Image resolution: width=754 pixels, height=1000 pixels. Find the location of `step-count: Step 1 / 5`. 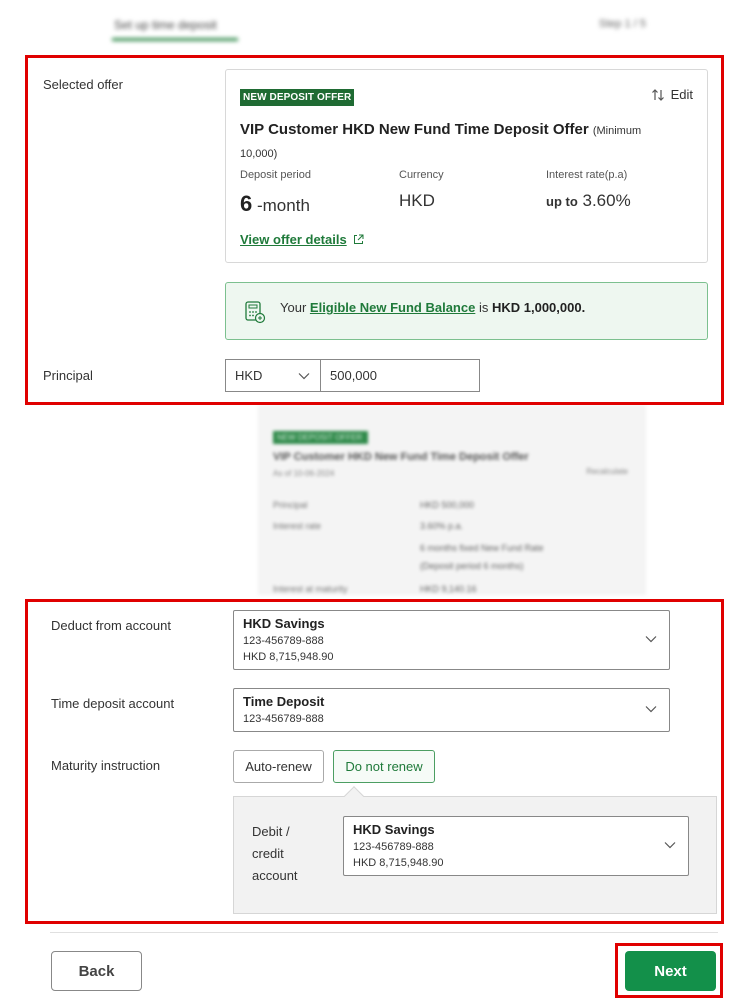

step-count: Step 1 / 5 is located at coordinates (622, 24).